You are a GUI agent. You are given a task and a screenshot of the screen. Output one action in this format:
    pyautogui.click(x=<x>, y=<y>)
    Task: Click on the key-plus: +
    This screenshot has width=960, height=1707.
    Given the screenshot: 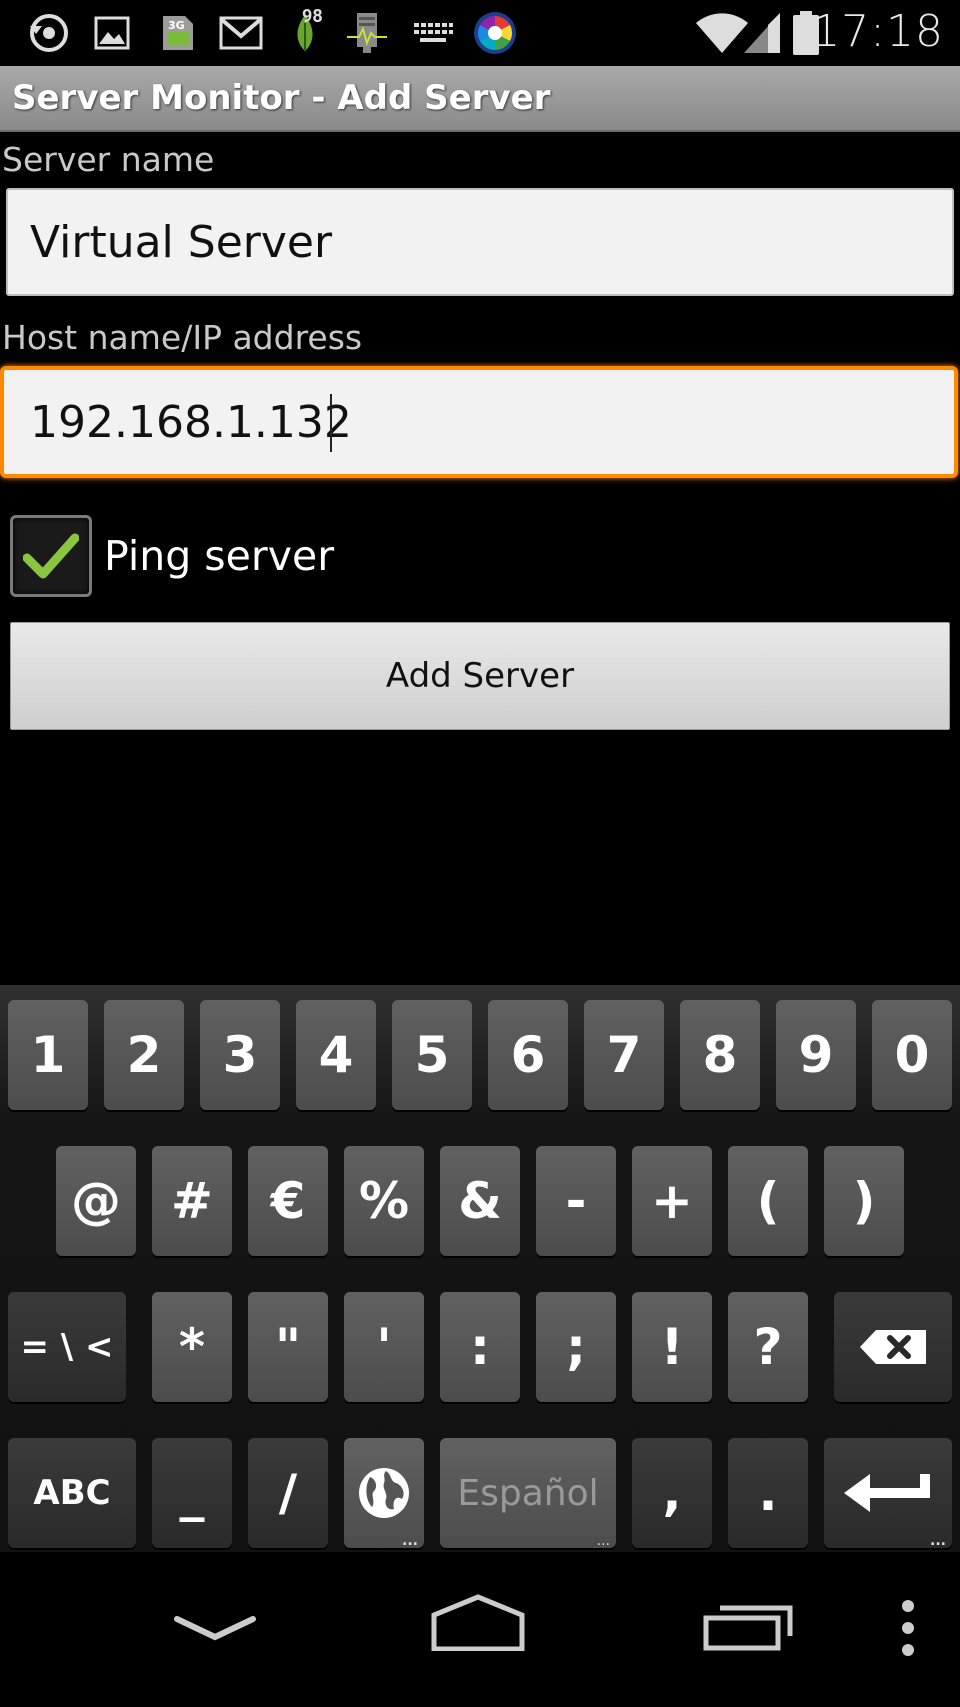 What is the action you would take?
    pyautogui.click(x=672, y=1201)
    